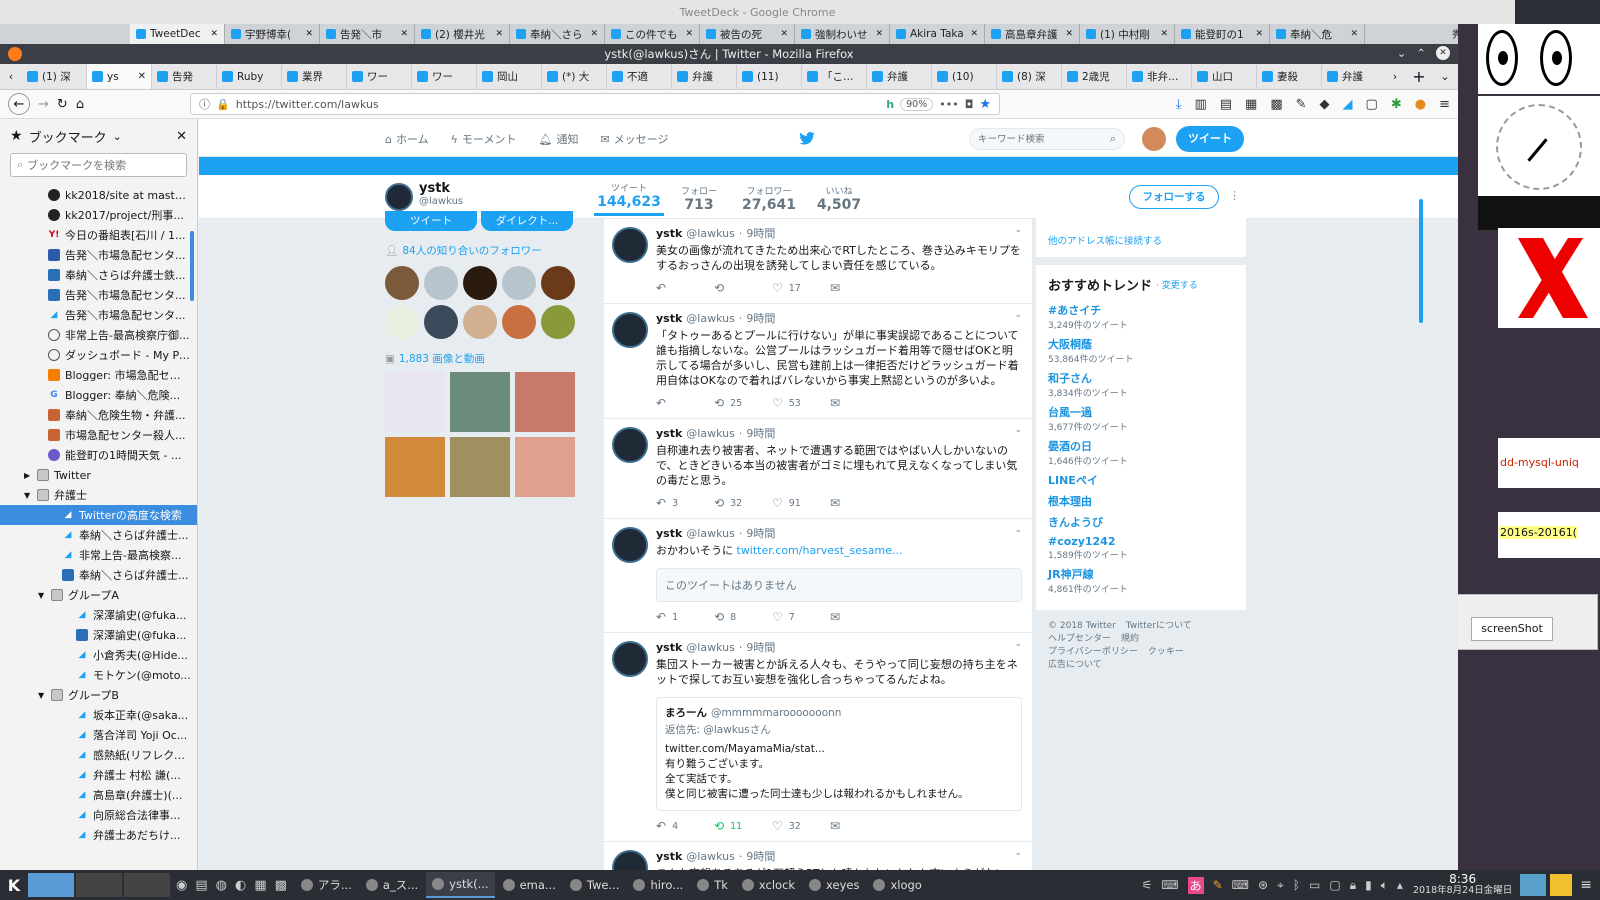  I want to click on android-icon: ✱, so click(1396, 104).